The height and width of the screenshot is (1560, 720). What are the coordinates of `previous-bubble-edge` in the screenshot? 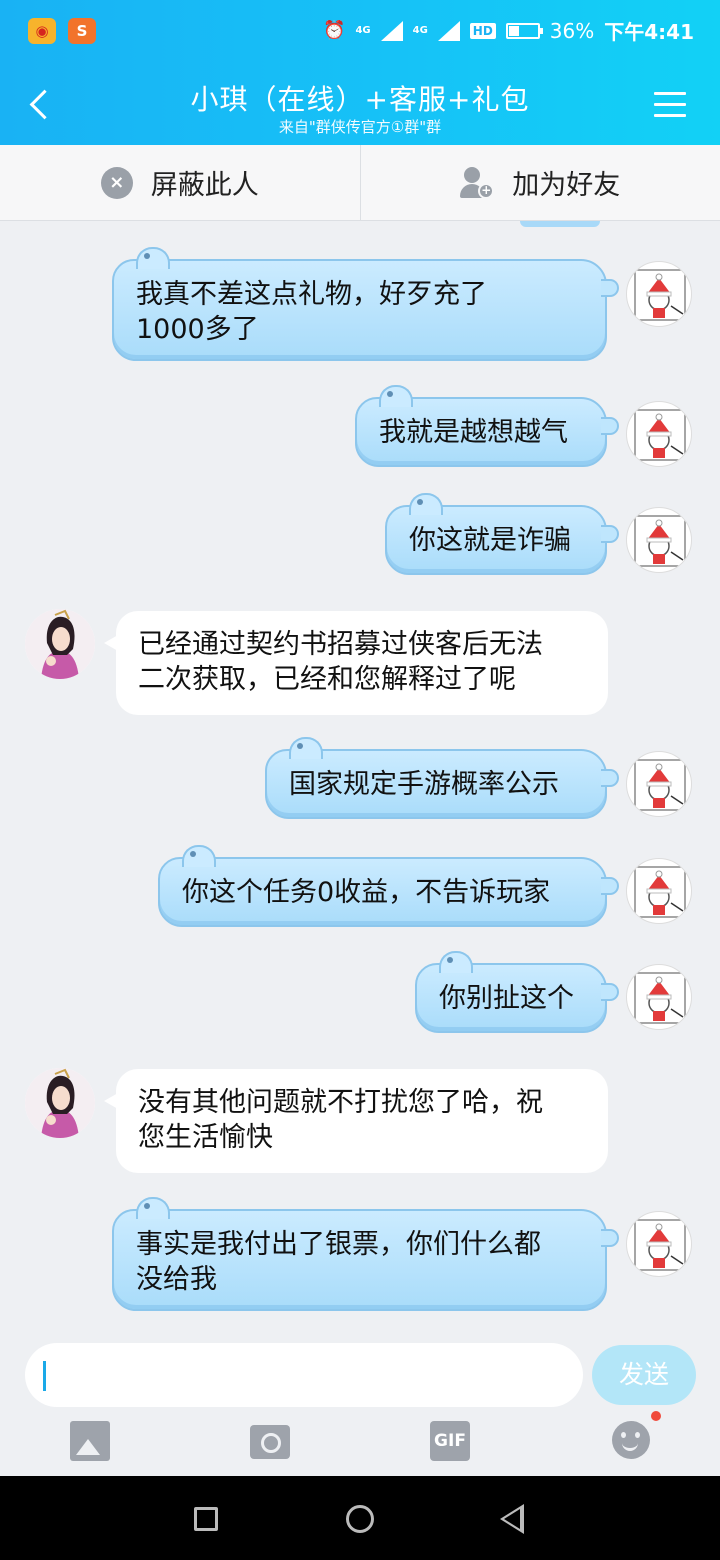 It's located at (560, 224).